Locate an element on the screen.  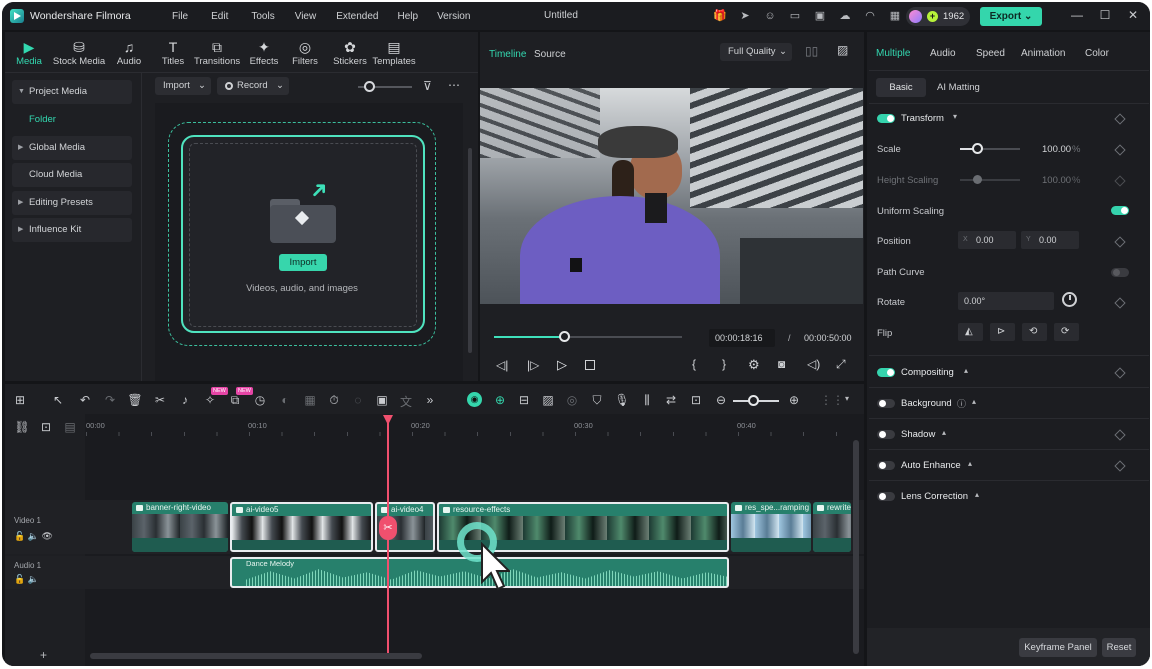
scale-value: 100.00 is located at coordinates (1056, 149).